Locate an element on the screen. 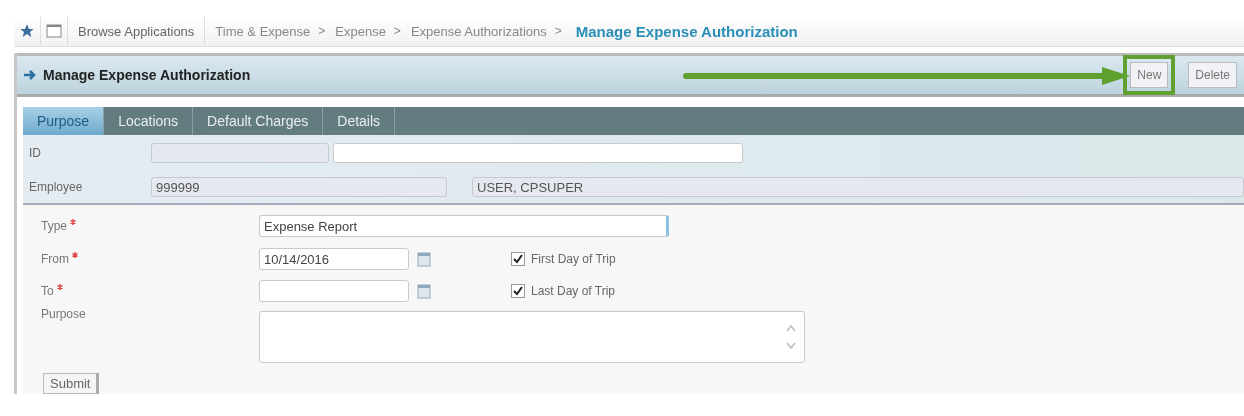 This screenshot has width=1244, height=416. field-label: Employee is located at coordinates (56, 187).